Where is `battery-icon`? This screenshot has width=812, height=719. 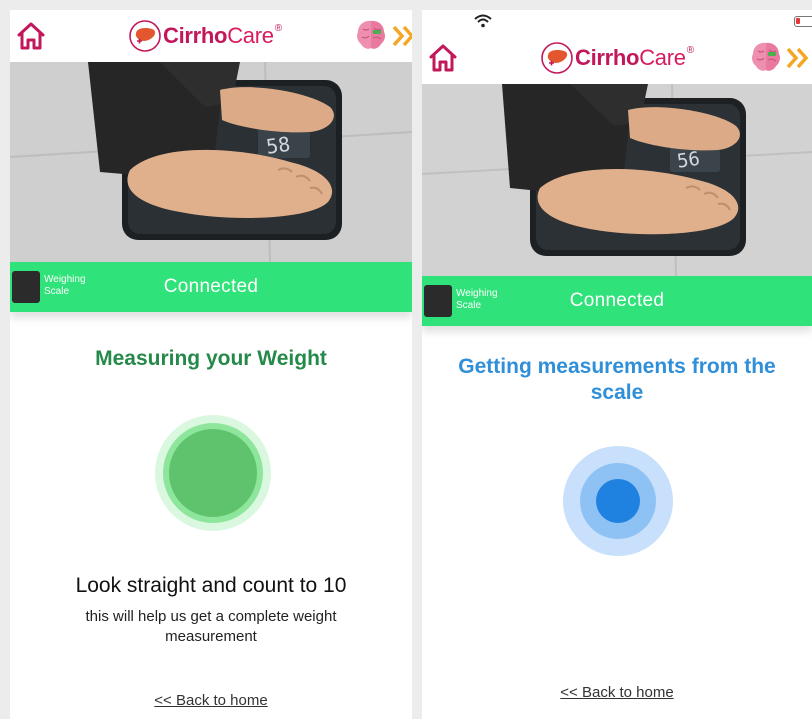 battery-icon is located at coordinates (803, 21).